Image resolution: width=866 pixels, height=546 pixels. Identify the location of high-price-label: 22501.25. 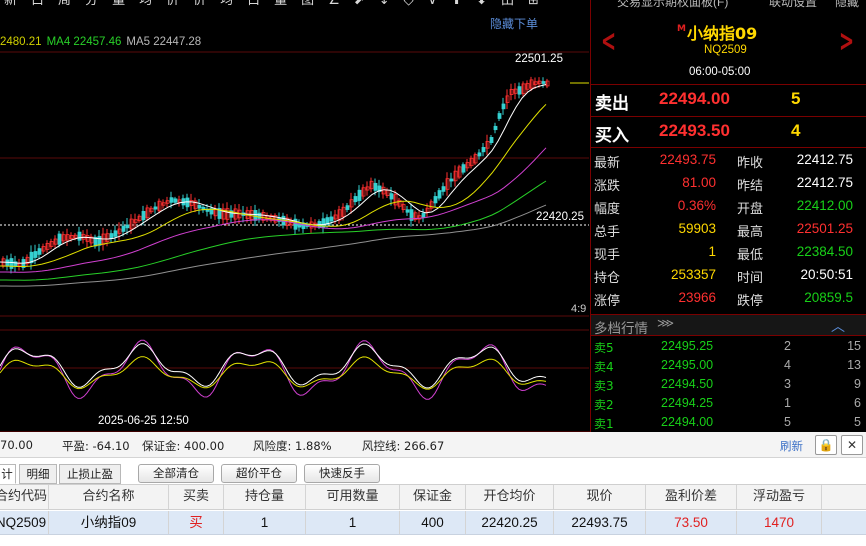
(539, 59).